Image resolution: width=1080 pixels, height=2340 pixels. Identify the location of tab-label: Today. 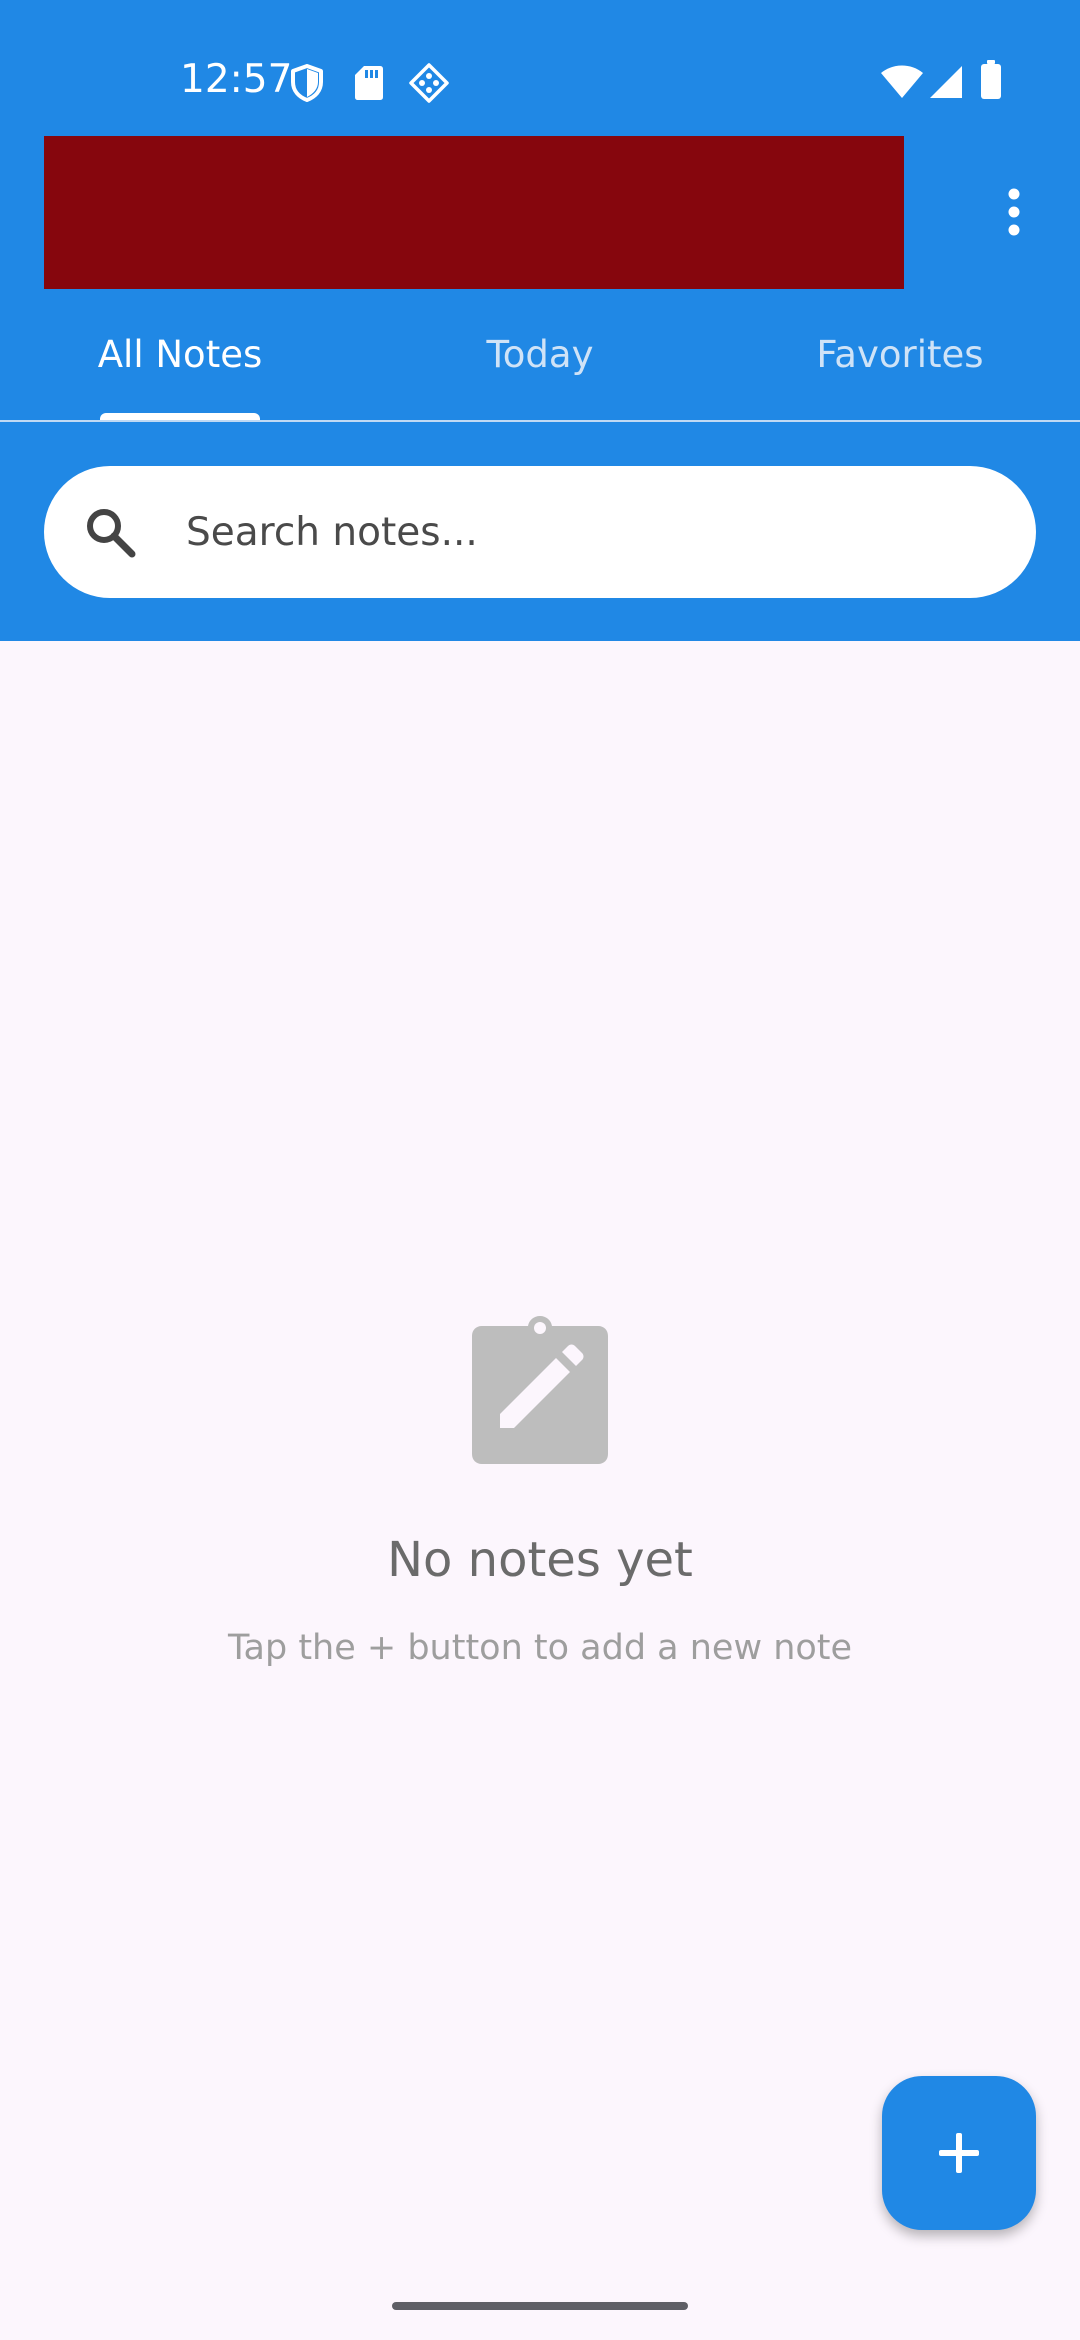
(540, 354).